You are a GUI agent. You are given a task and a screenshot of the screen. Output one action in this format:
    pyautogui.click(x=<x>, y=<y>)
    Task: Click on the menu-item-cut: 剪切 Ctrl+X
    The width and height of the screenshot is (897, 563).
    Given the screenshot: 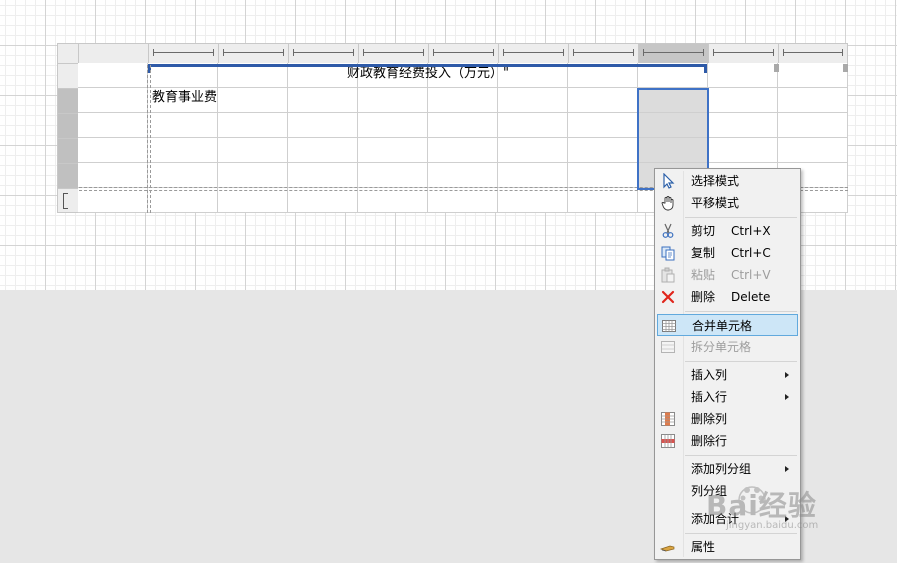 What is the action you would take?
    pyautogui.click(x=727, y=231)
    